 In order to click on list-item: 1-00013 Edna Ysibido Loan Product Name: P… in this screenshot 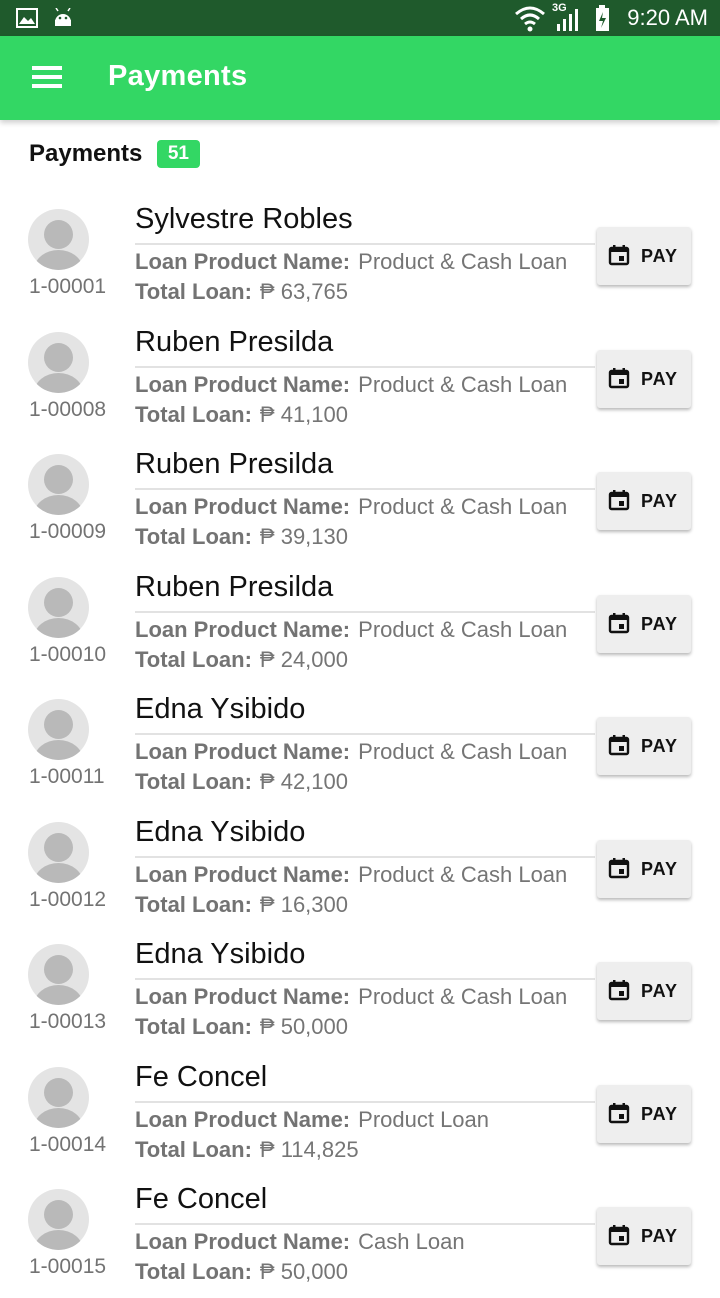, I will do `click(360, 991)`.